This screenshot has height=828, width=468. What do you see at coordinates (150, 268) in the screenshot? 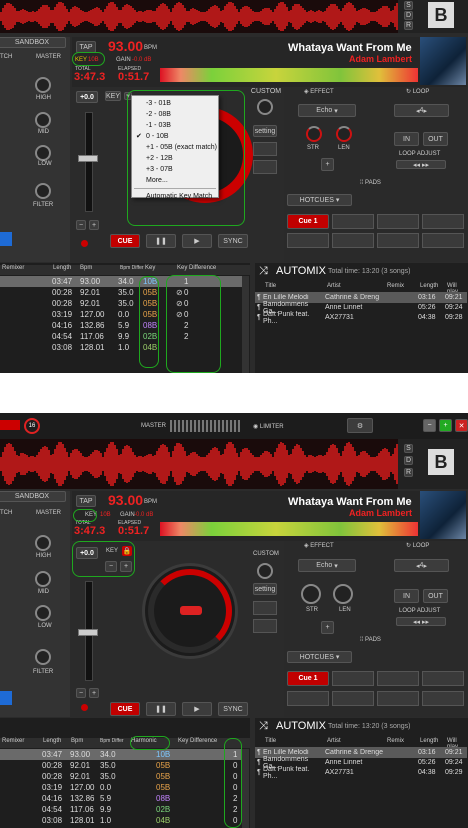
I see `col-key: Key` at bounding box center [150, 268].